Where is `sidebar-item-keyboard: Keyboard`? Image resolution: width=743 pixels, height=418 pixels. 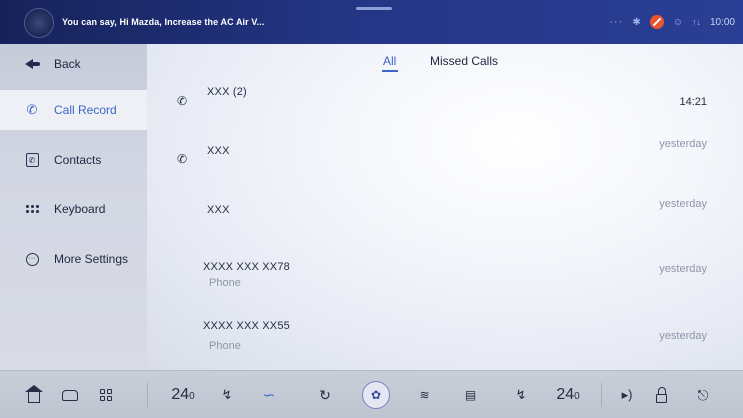 sidebar-item-keyboard: Keyboard is located at coordinates (73, 209).